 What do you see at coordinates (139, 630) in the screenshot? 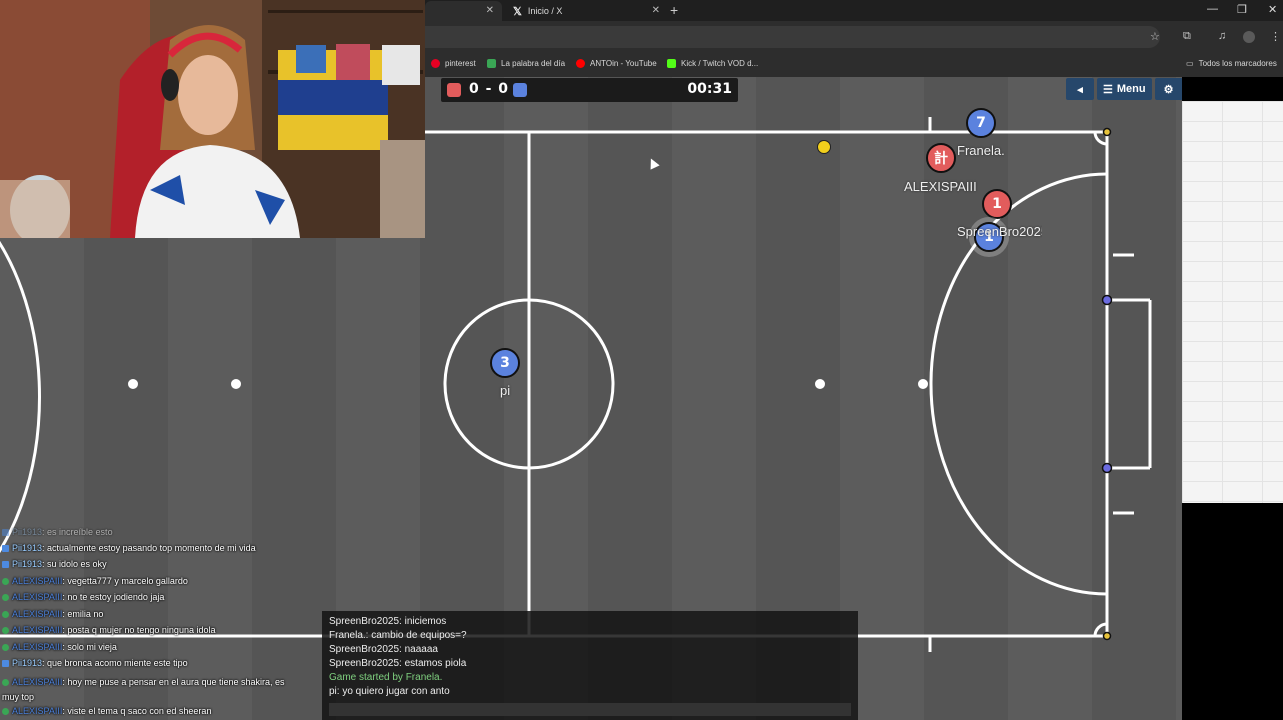
I see `chat-msg: : posta q mujer no tengo ninguna idola` at bounding box center [139, 630].